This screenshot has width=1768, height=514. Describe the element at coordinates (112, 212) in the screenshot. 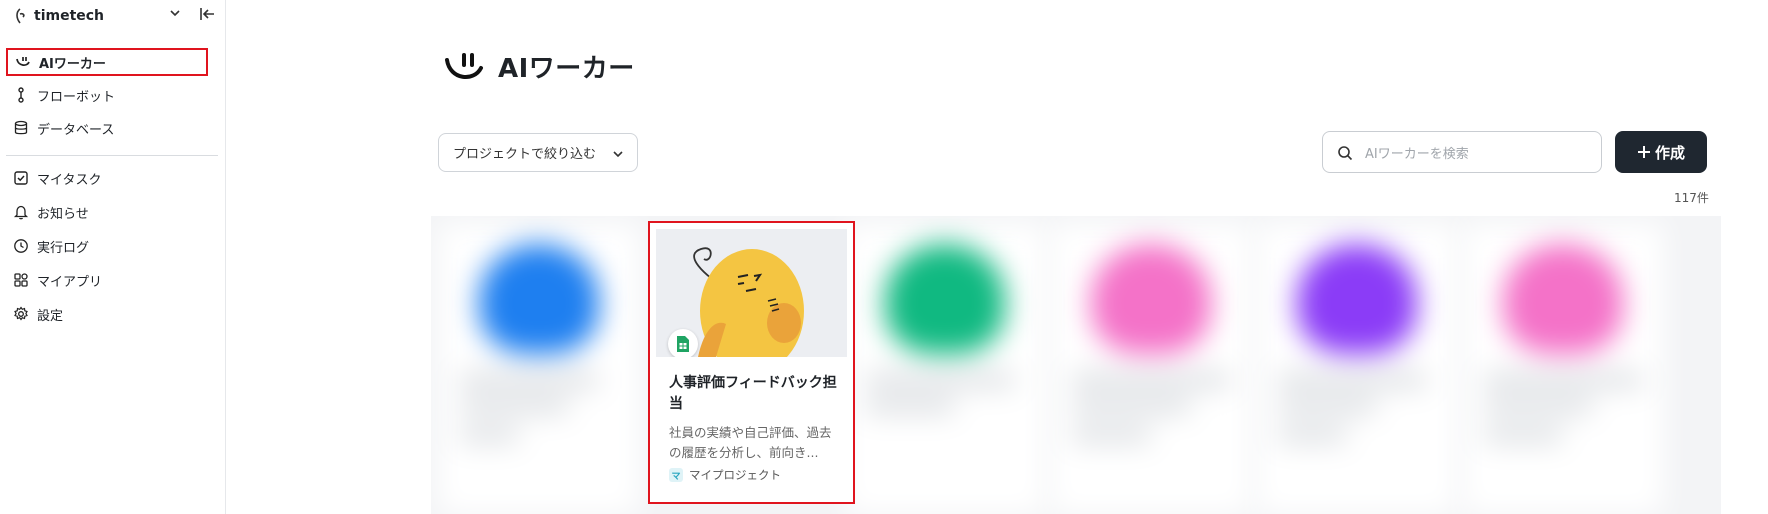

I see `sidebar-item-notifications: お知らせ` at that location.